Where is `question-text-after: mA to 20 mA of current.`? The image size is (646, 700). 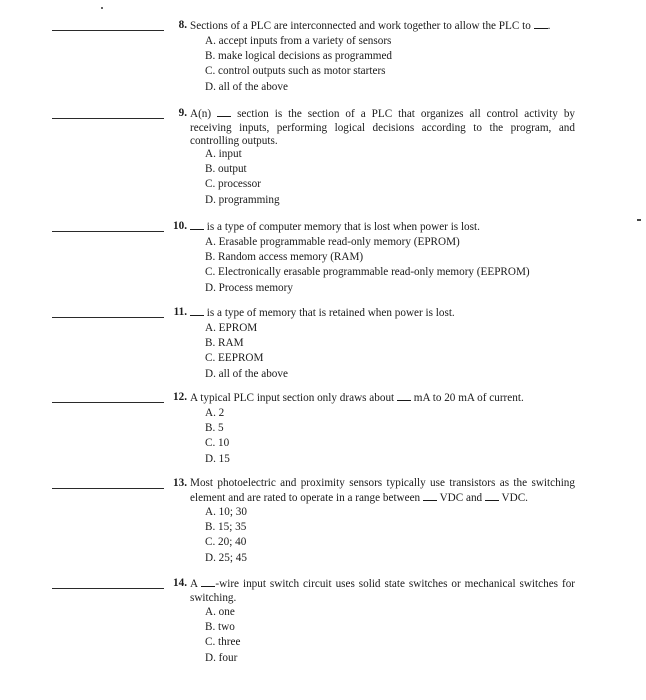
question-text-after: mA to 20 mA of current. is located at coordinates (468, 398).